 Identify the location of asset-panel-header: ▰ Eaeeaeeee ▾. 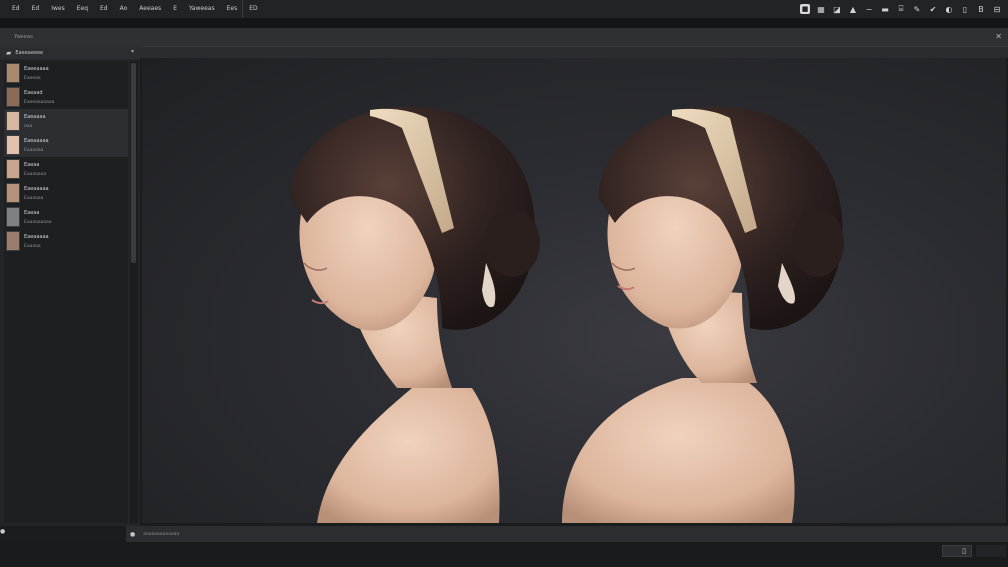
(70, 52).